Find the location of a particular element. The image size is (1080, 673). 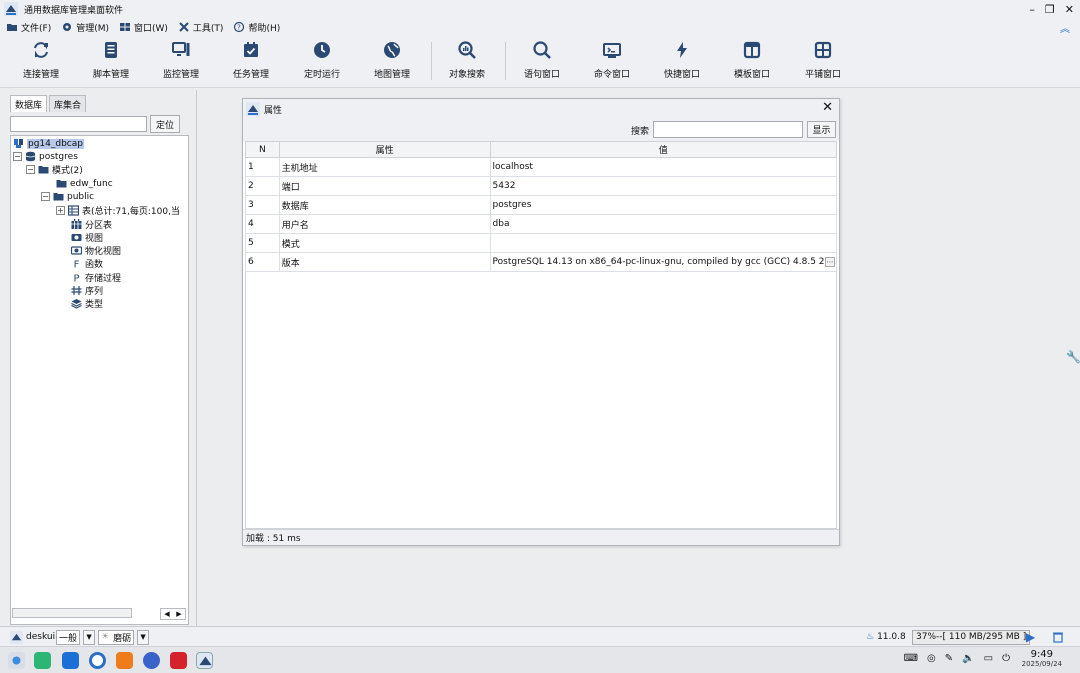

column-header-n: N is located at coordinates (262, 149).